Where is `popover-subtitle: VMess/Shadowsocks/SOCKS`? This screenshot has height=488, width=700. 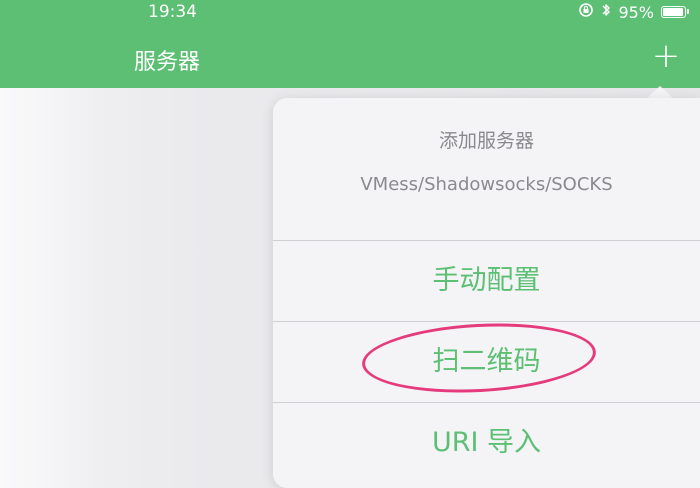 popover-subtitle: VMess/Shadowsocks/SOCKS is located at coordinates (486, 184).